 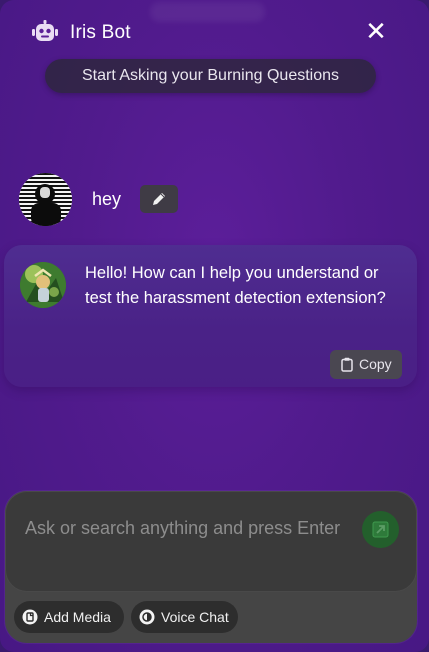 I want to click on bot-avatar, so click(x=43, y=285).